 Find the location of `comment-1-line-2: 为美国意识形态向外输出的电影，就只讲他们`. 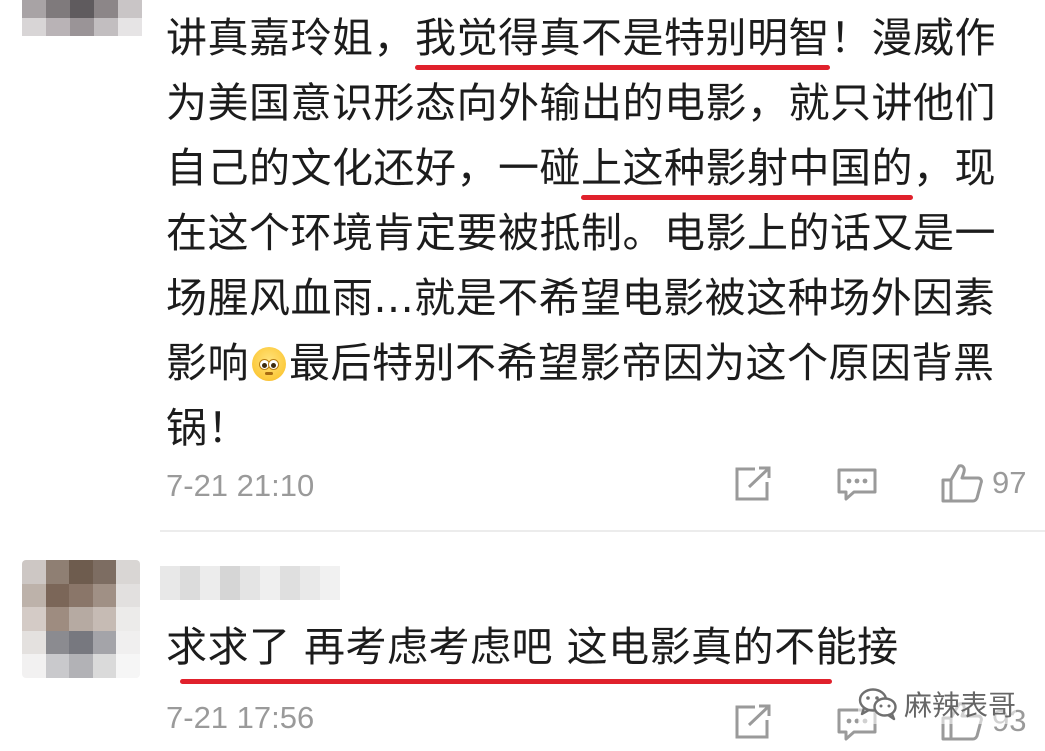

comment-1-line-2: 为美国意识形态向外输出的电影，就只讲他们 is located at coordinates (581, 103).